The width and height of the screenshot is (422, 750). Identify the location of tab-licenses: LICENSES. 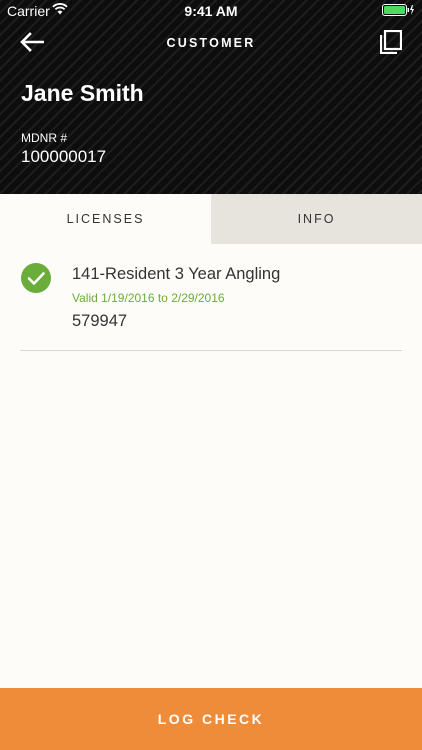
(105, 219).